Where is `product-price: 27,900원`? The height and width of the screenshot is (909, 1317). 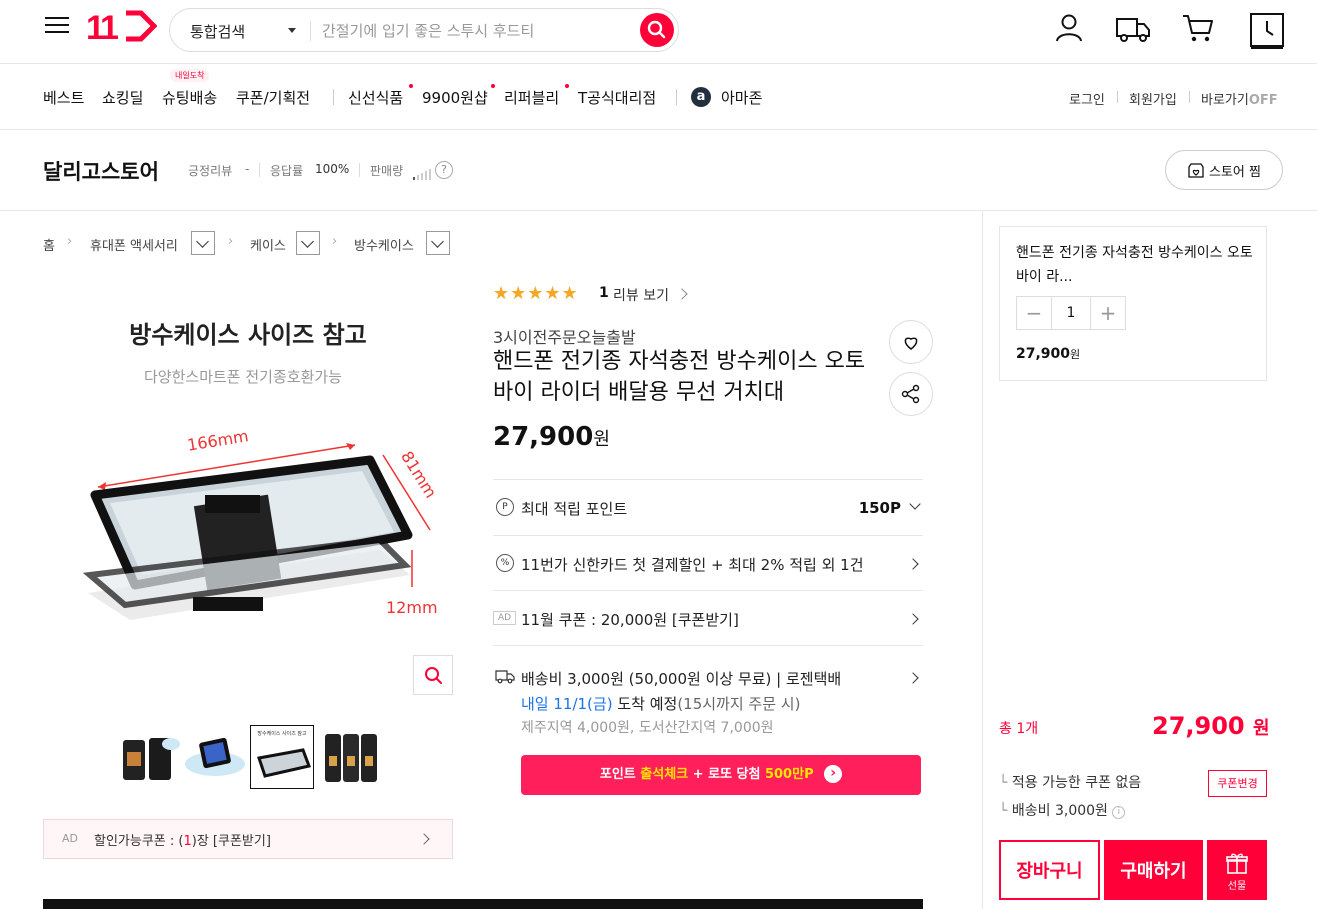 product-price: 27,900원 is located at coordinates (551, 437).